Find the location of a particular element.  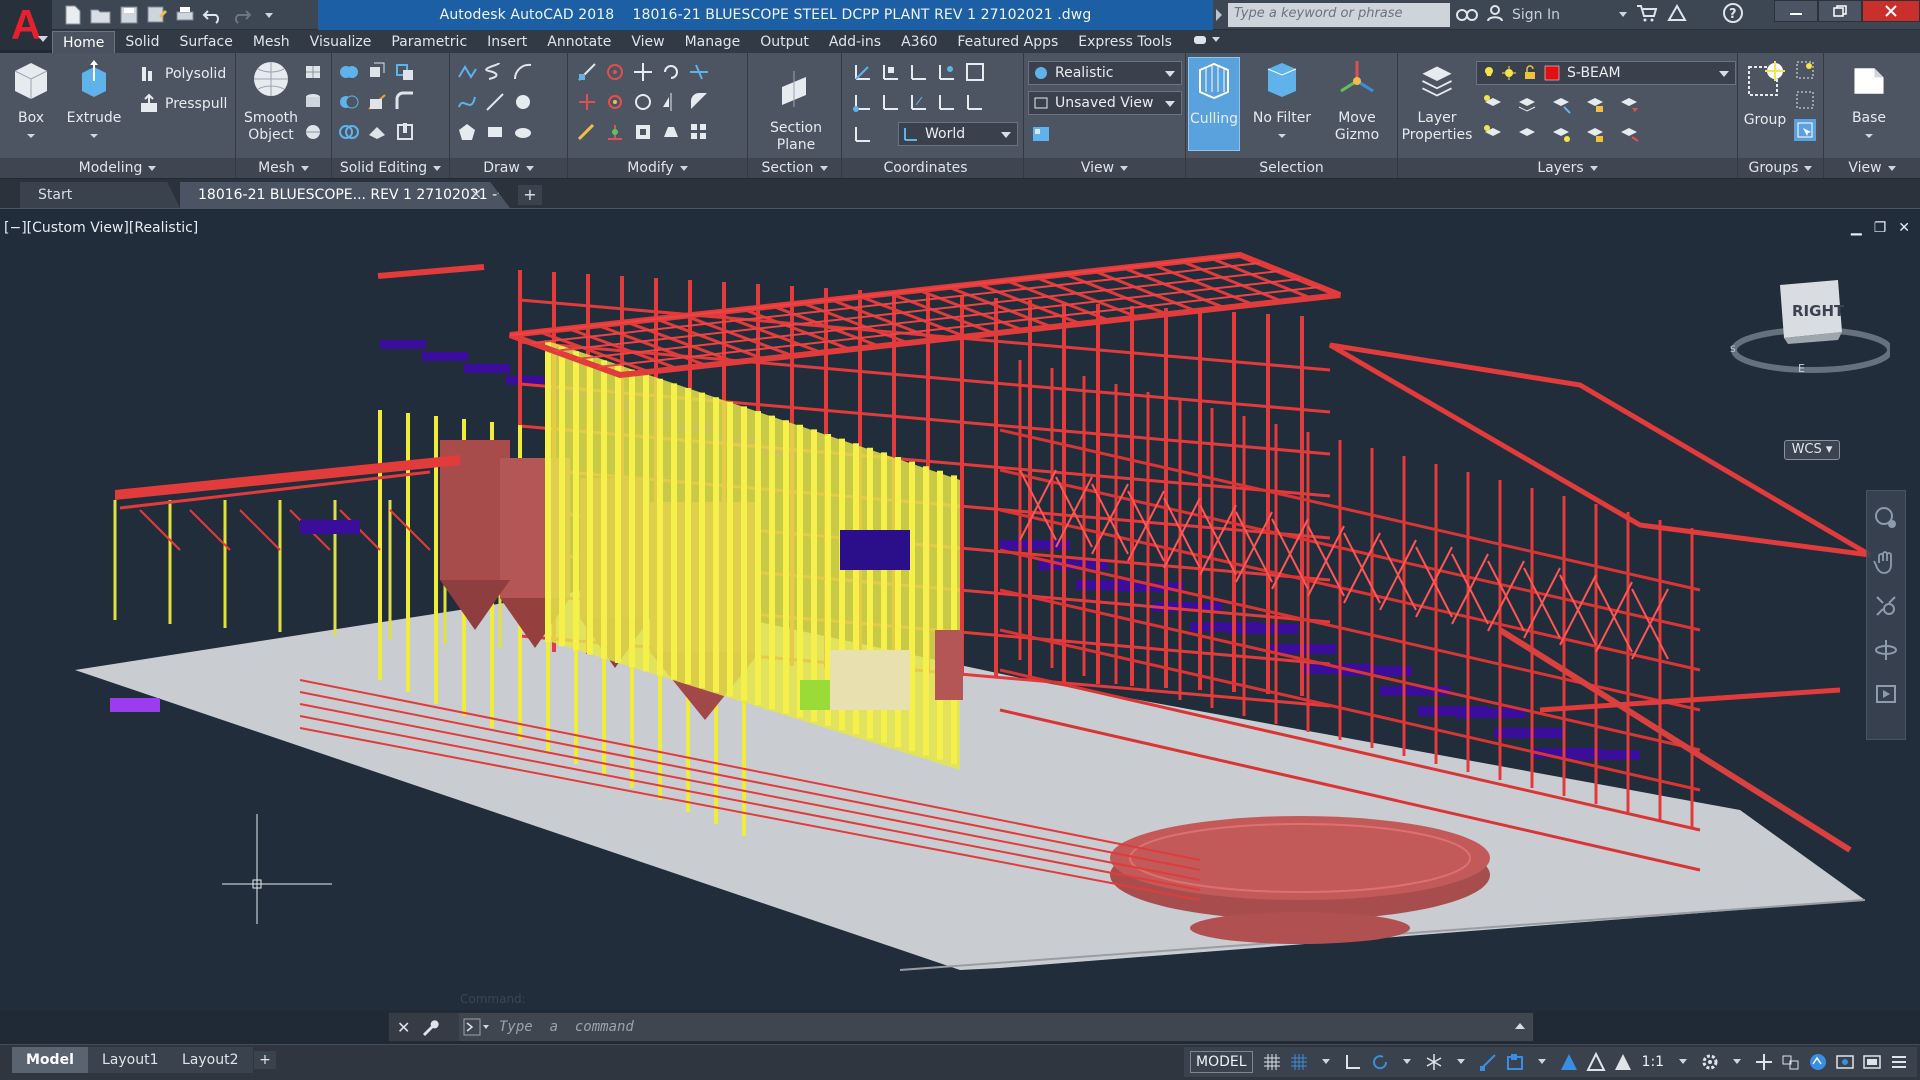

showmotion-icon is located at coordinates (1886, 694).